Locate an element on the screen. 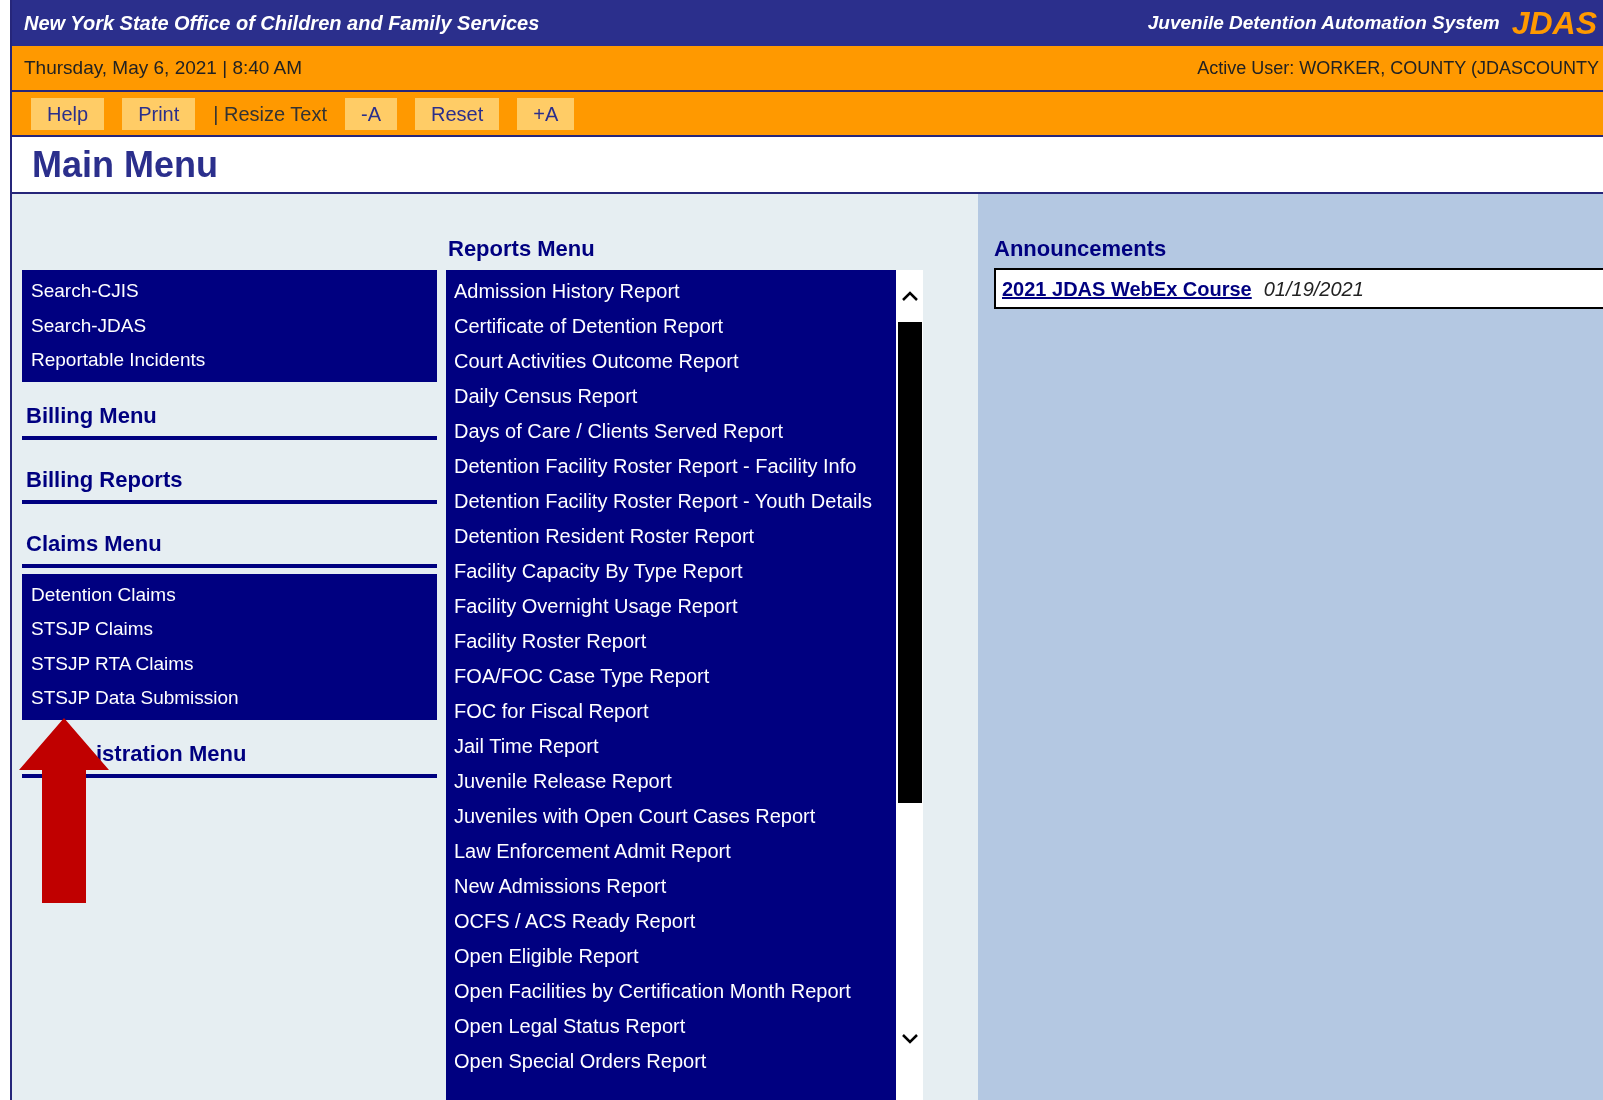 The image size is (1603, 1100). system-title: Juvenile Detention Automation System is located at coordinates (1323, 22).